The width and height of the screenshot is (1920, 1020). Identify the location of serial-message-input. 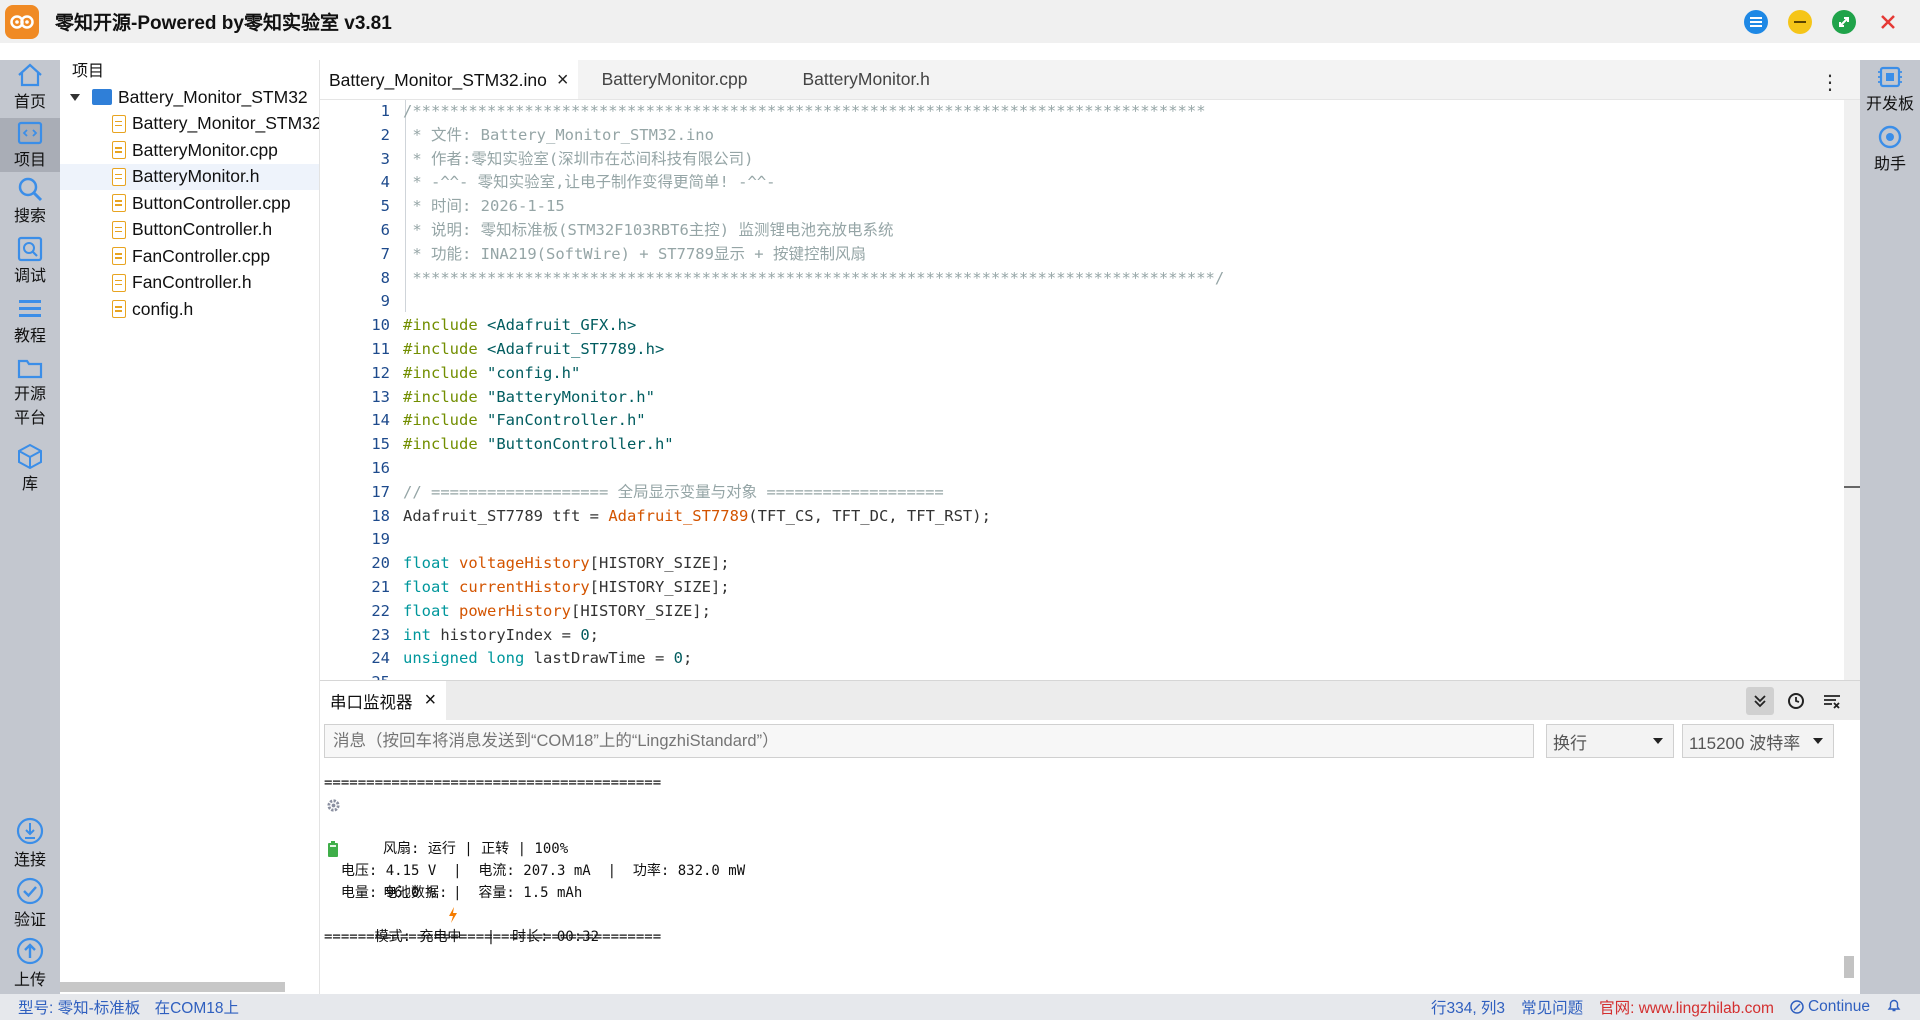
(929, 741).